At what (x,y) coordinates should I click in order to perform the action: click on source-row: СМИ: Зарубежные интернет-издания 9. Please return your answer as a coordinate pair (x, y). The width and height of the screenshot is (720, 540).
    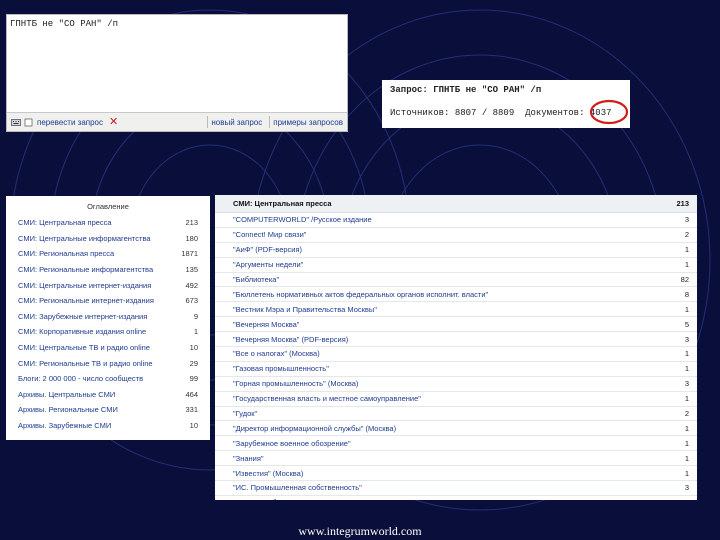
    Looking at the image, I should click on (108, 317).